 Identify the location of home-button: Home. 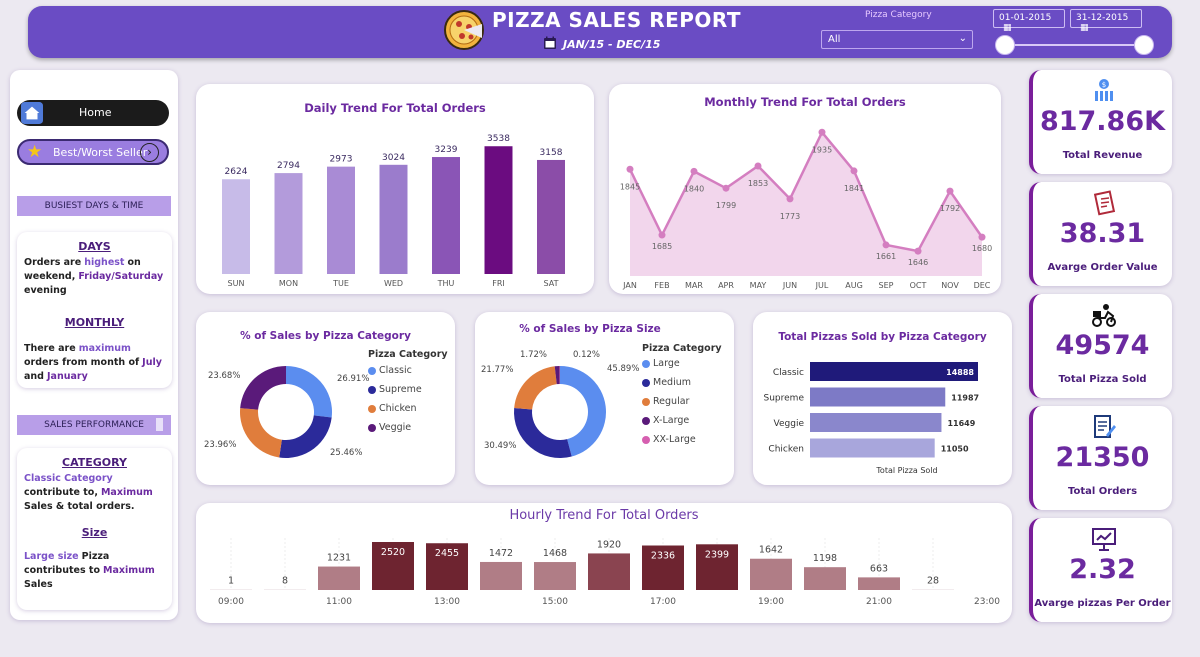
(93, 113).